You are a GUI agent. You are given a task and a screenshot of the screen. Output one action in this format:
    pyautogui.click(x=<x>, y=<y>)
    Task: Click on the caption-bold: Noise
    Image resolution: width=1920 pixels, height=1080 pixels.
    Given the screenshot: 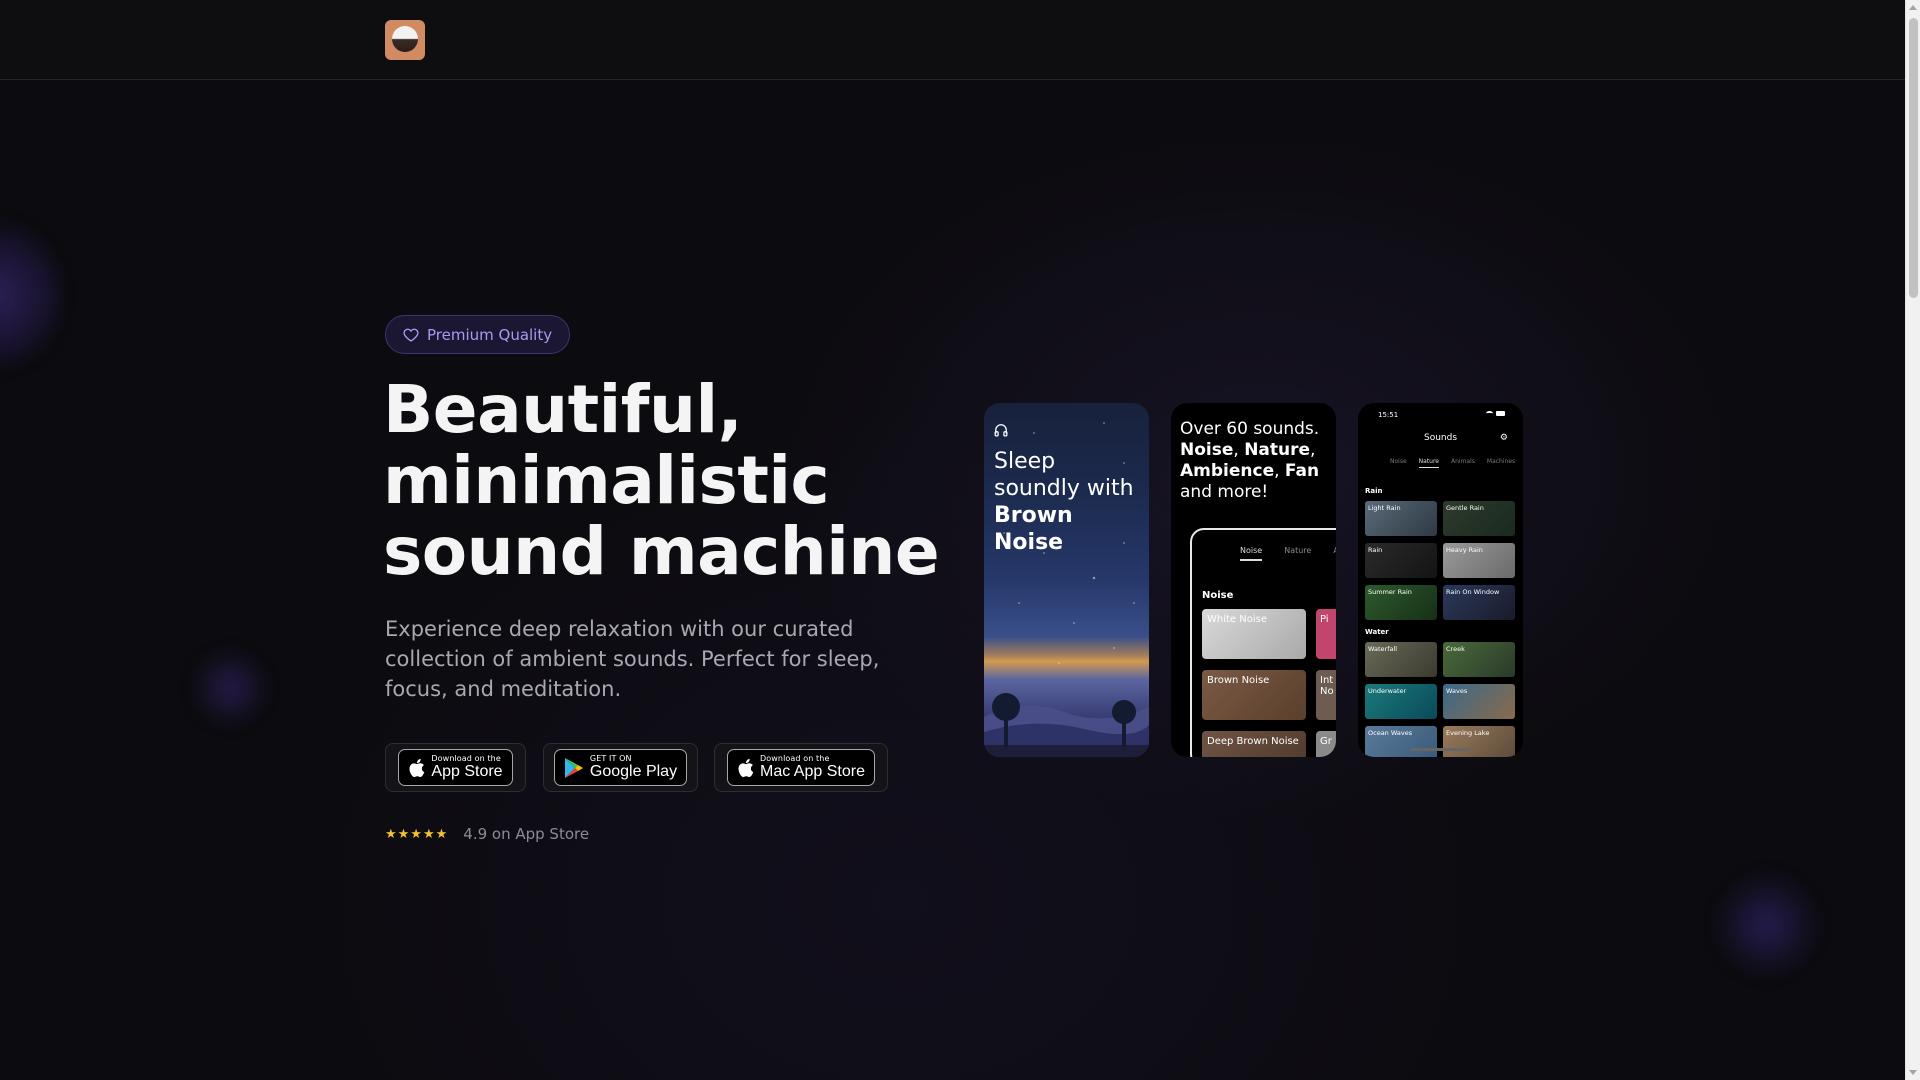 What is the action you would take?
    pyautogui.click(x=1207, y=450)
    